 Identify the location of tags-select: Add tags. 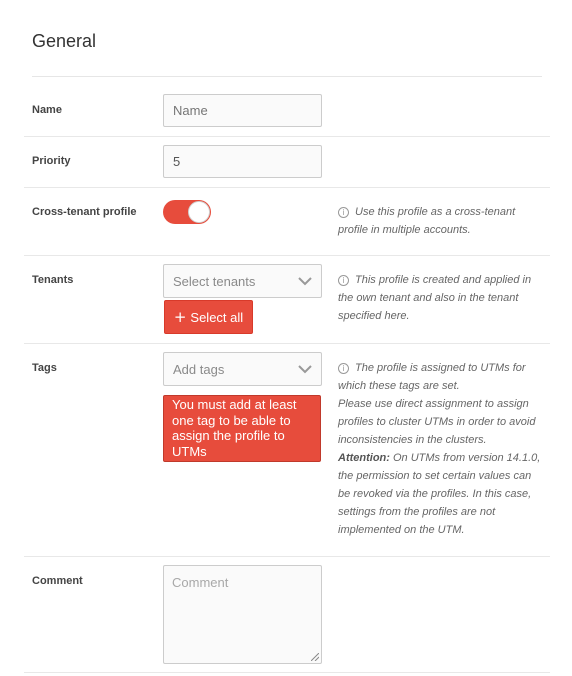
(242, 369).